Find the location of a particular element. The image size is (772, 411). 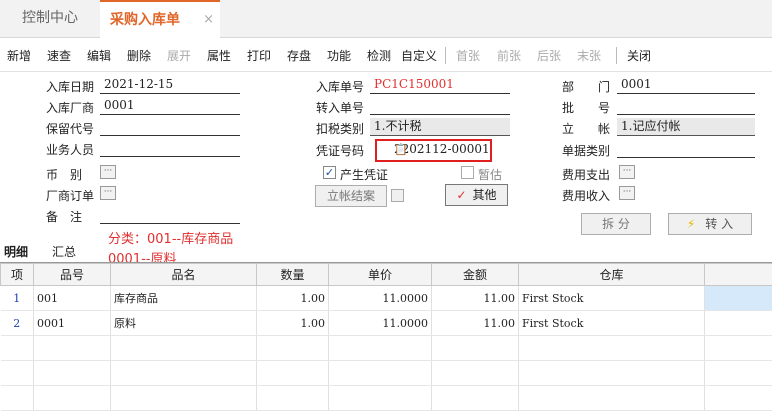

vendor-field: 0001 is located at coordinates (170, 106).